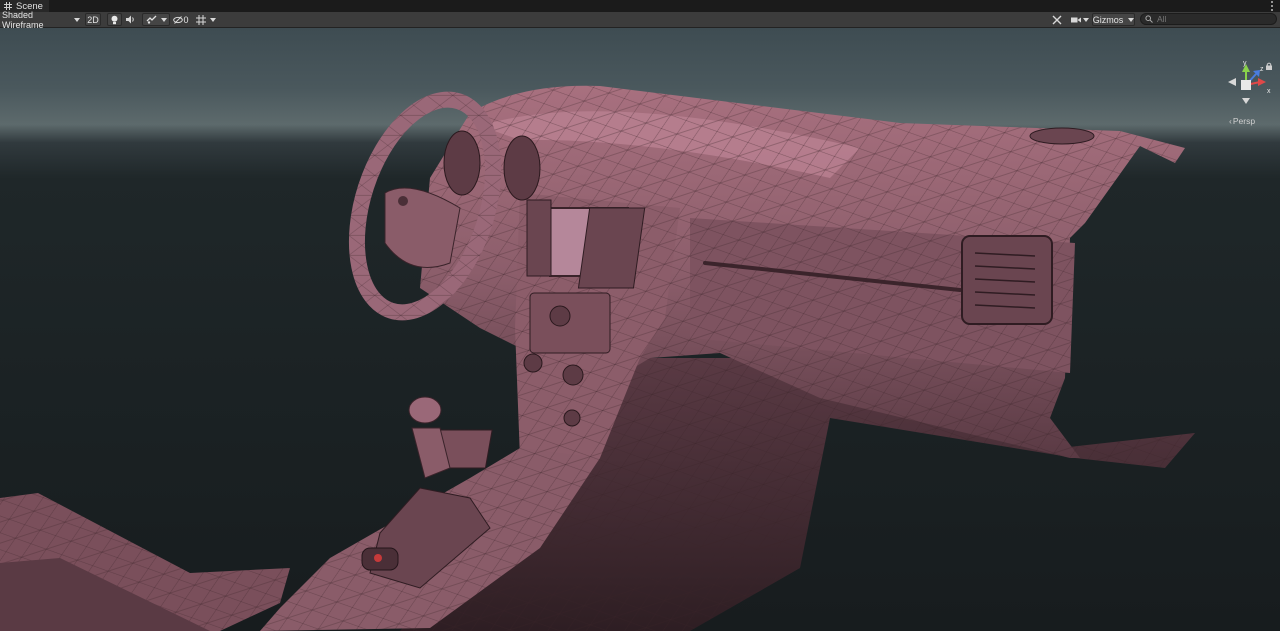  I want to click on audio-toggle-button, so click(131, 19).